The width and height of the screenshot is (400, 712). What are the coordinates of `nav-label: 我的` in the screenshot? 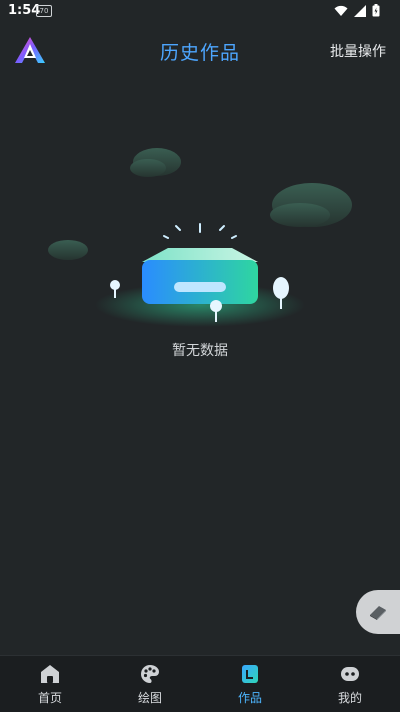 It's located at (349, 697).